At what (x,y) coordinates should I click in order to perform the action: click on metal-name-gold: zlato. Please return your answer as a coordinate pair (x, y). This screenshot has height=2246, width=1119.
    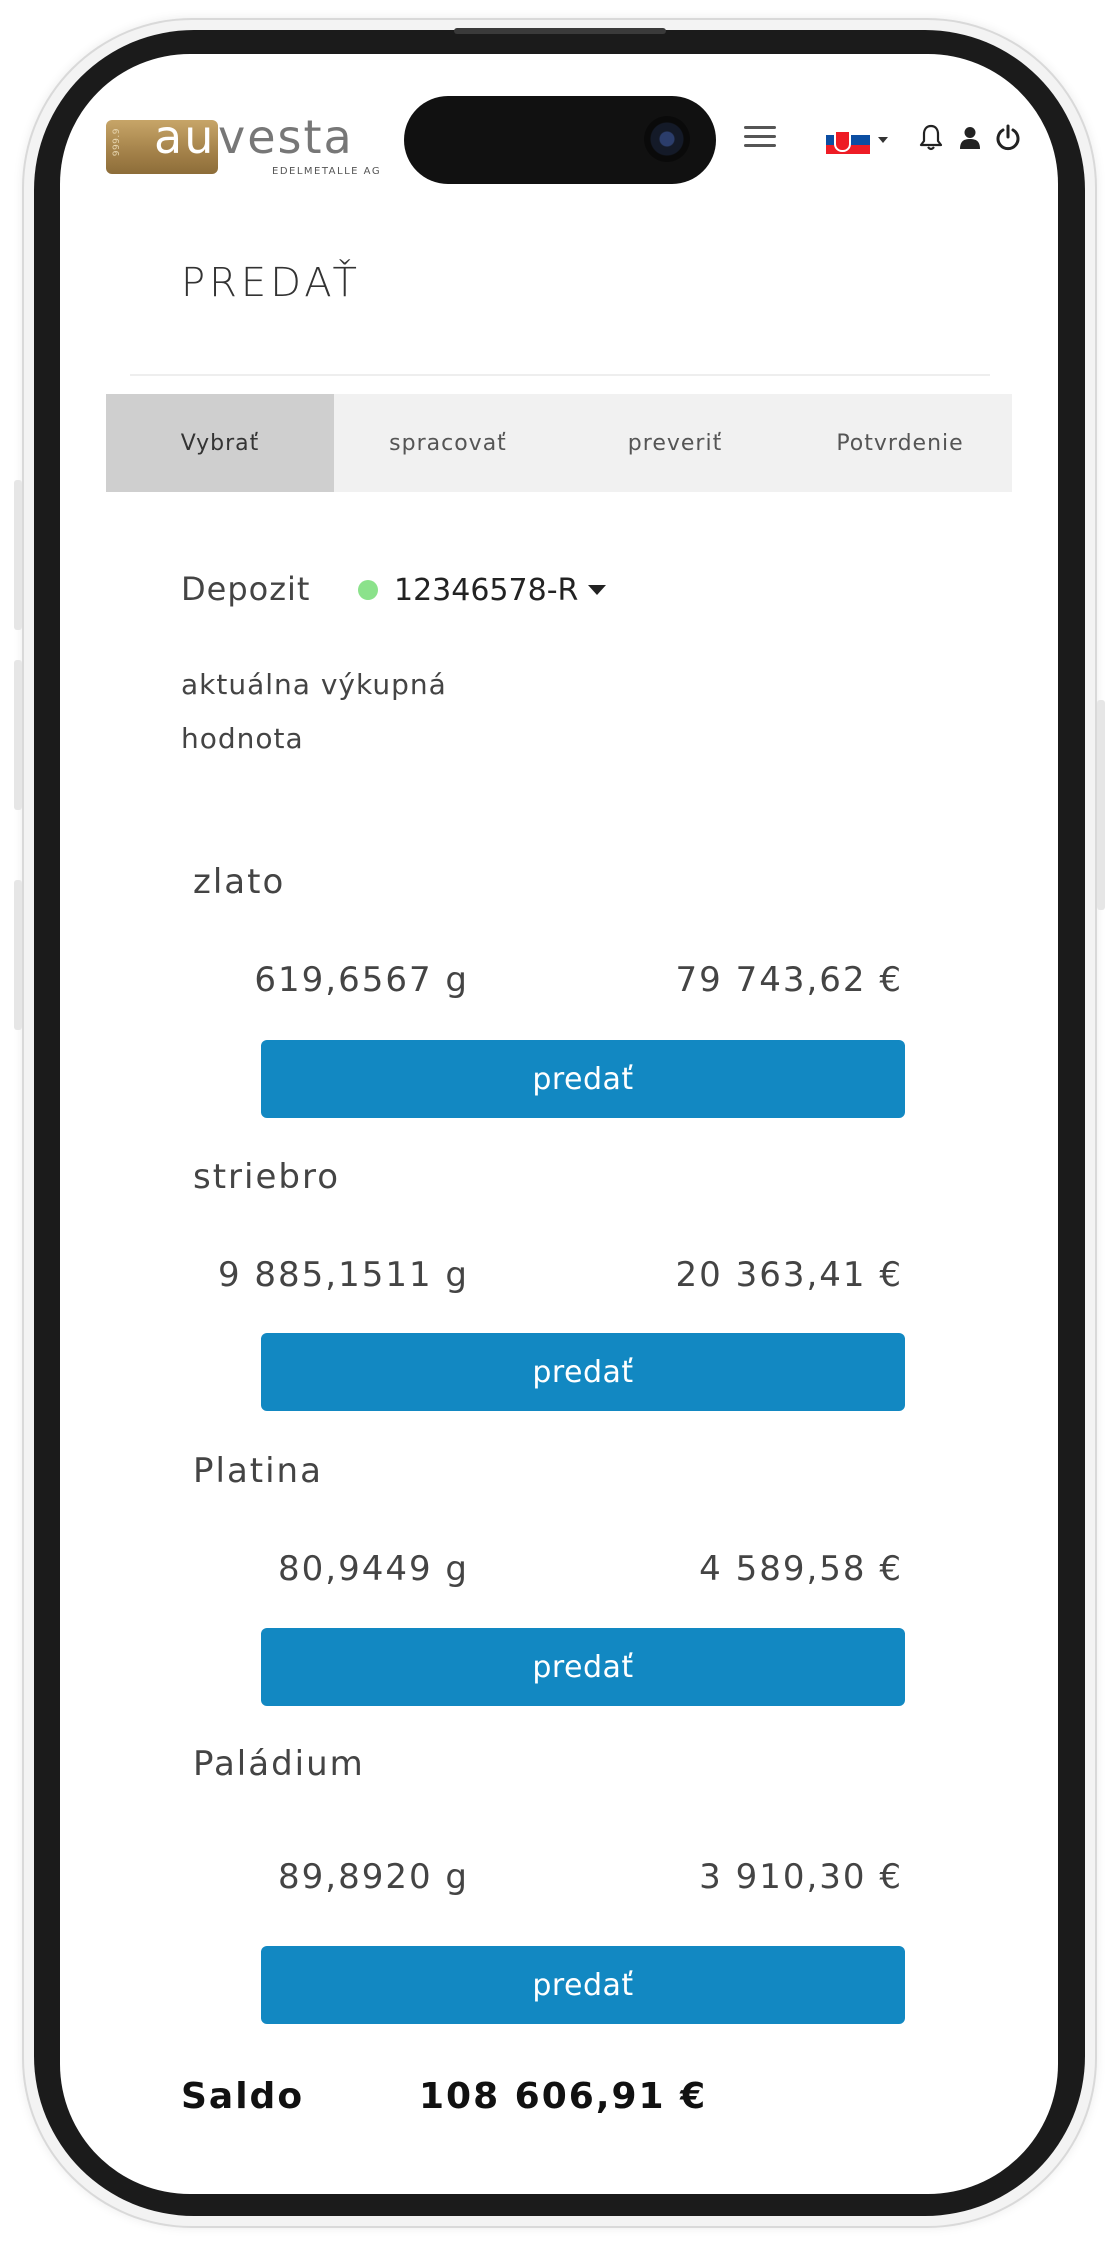
    Looking at the image, I should click on (239, 882).